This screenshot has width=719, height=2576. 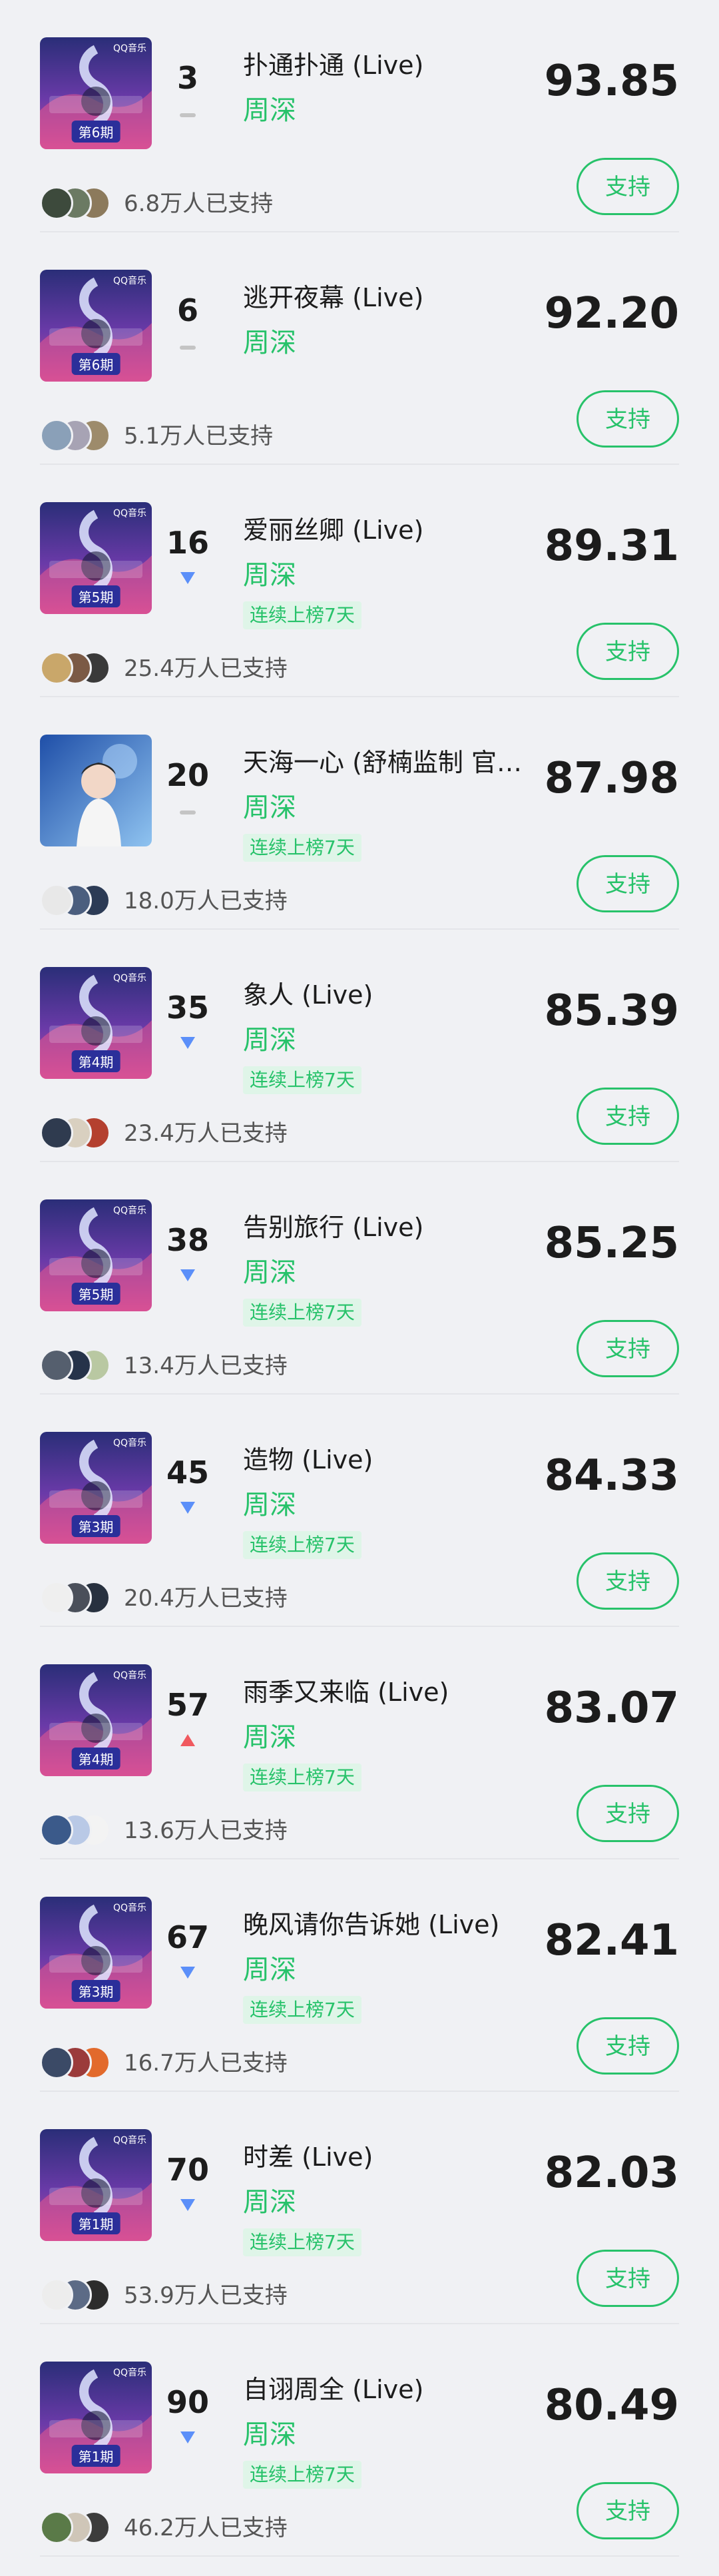 I want to click on album-cover, so click(x=96, y=790).